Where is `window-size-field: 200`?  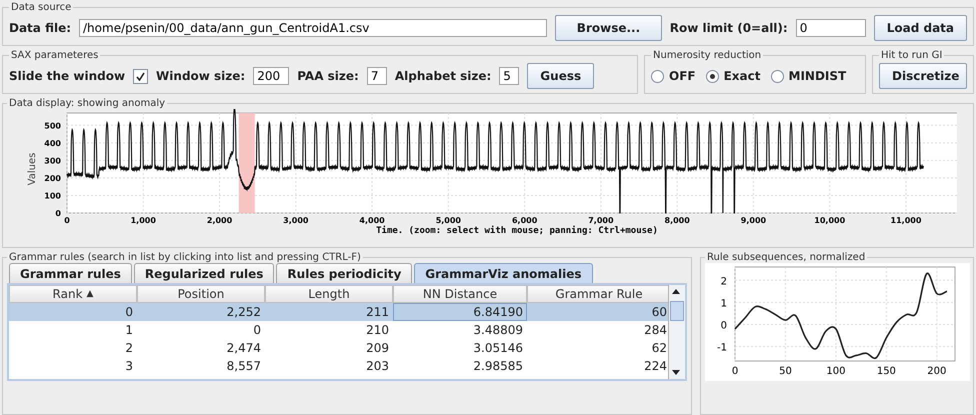 window-size-field: 200 is located at coordinates (271, 76).